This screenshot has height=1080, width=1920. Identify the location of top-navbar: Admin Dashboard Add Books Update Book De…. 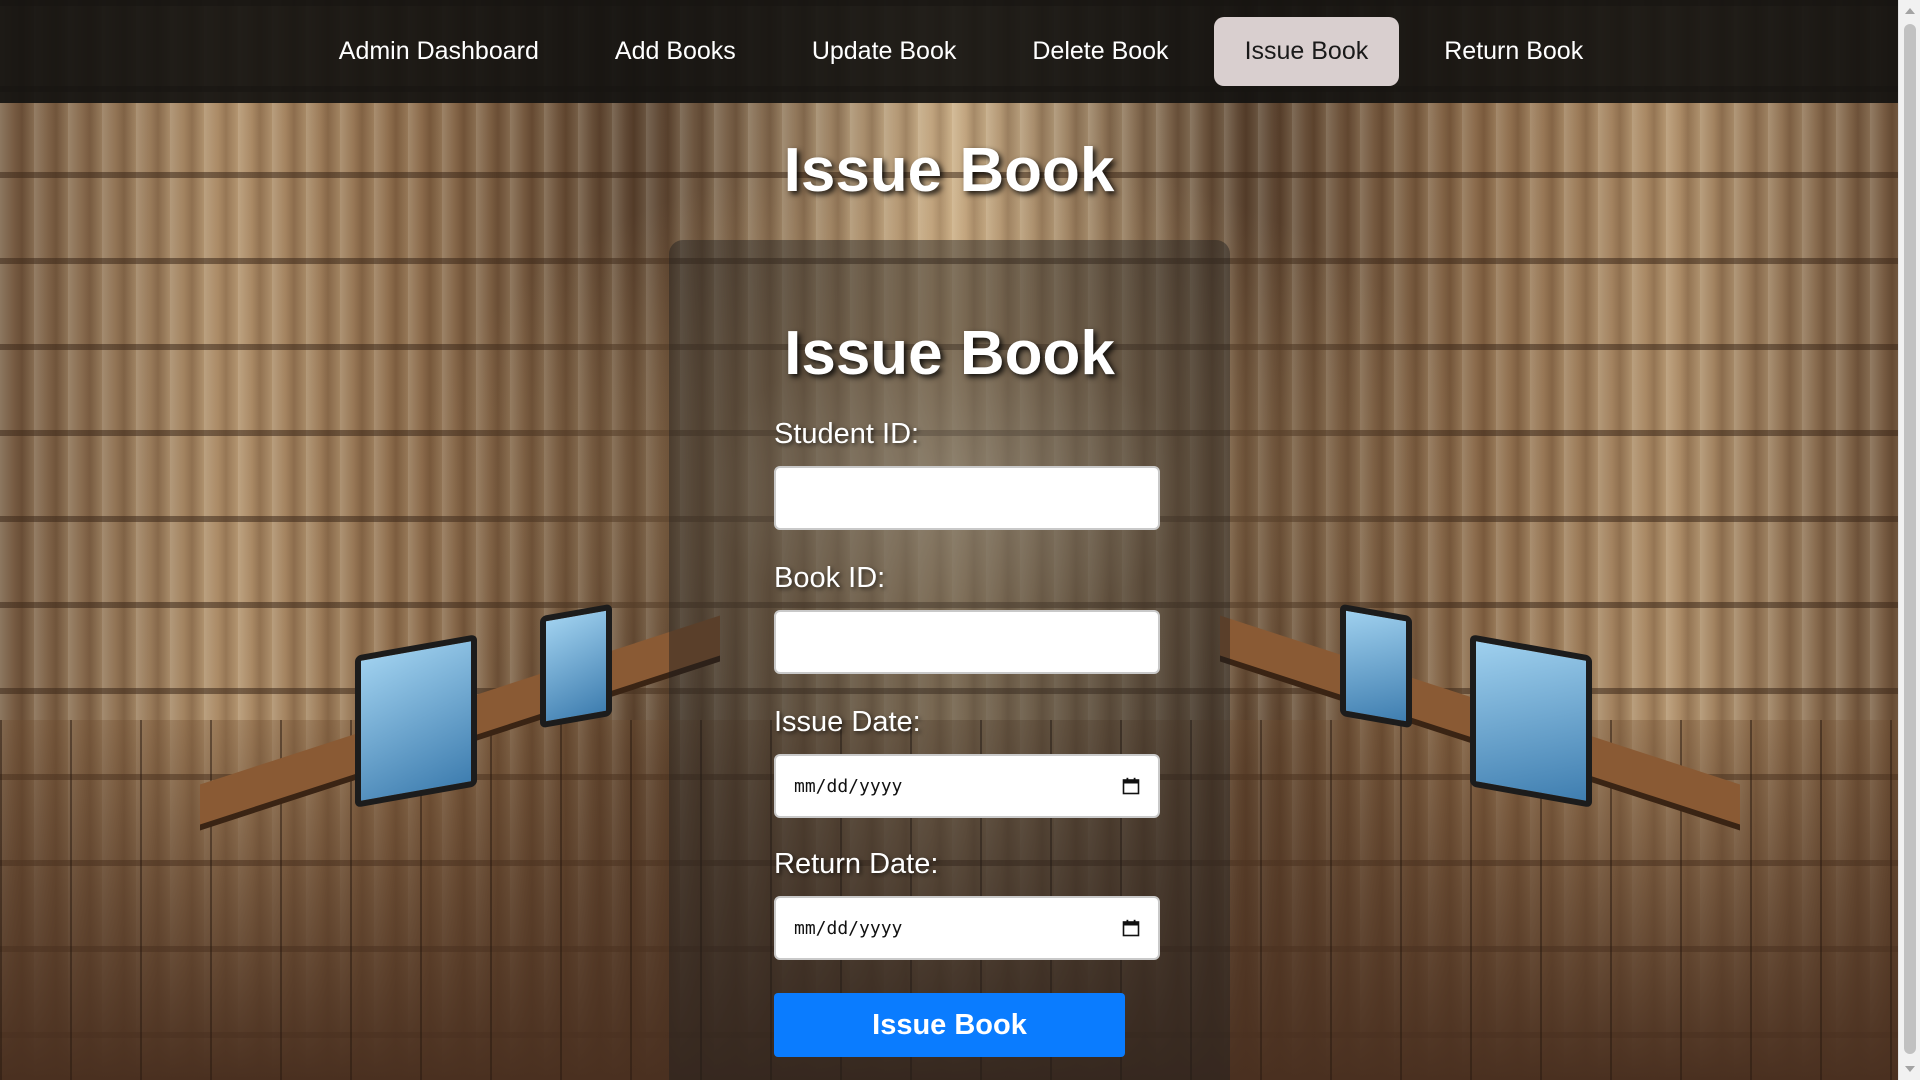
(949, 51).